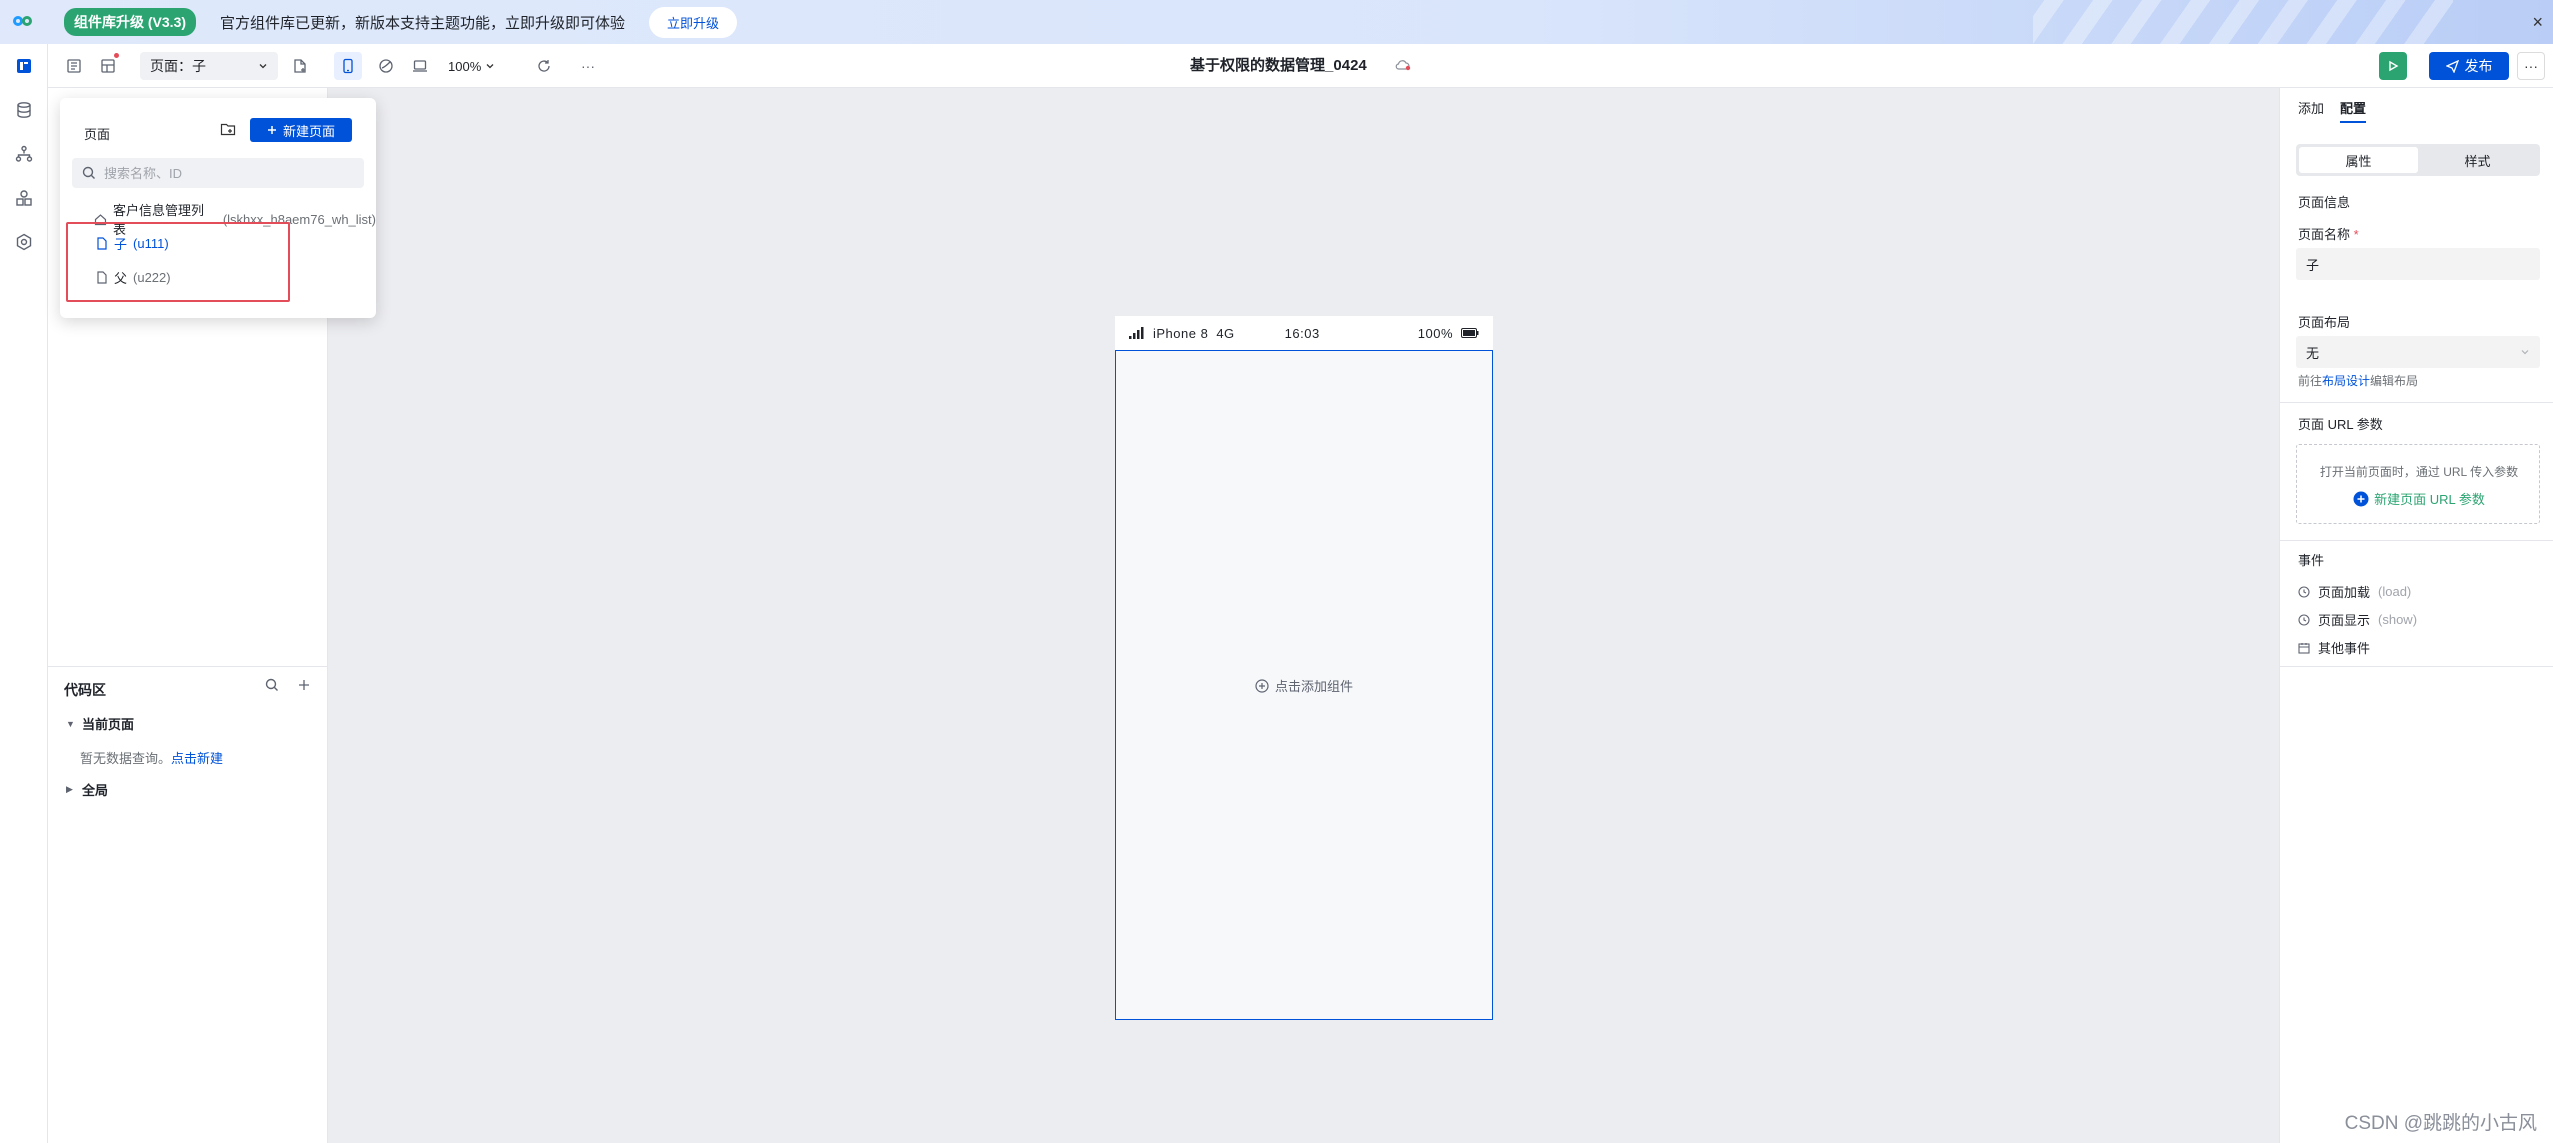  What do you see at coordinates (2418, 484) in the screenshot?
I see `url-params-box: 打开当前页面时，通过 URL 传入参数 新建页面 URL 参数` at bounding box center [2418, 484].